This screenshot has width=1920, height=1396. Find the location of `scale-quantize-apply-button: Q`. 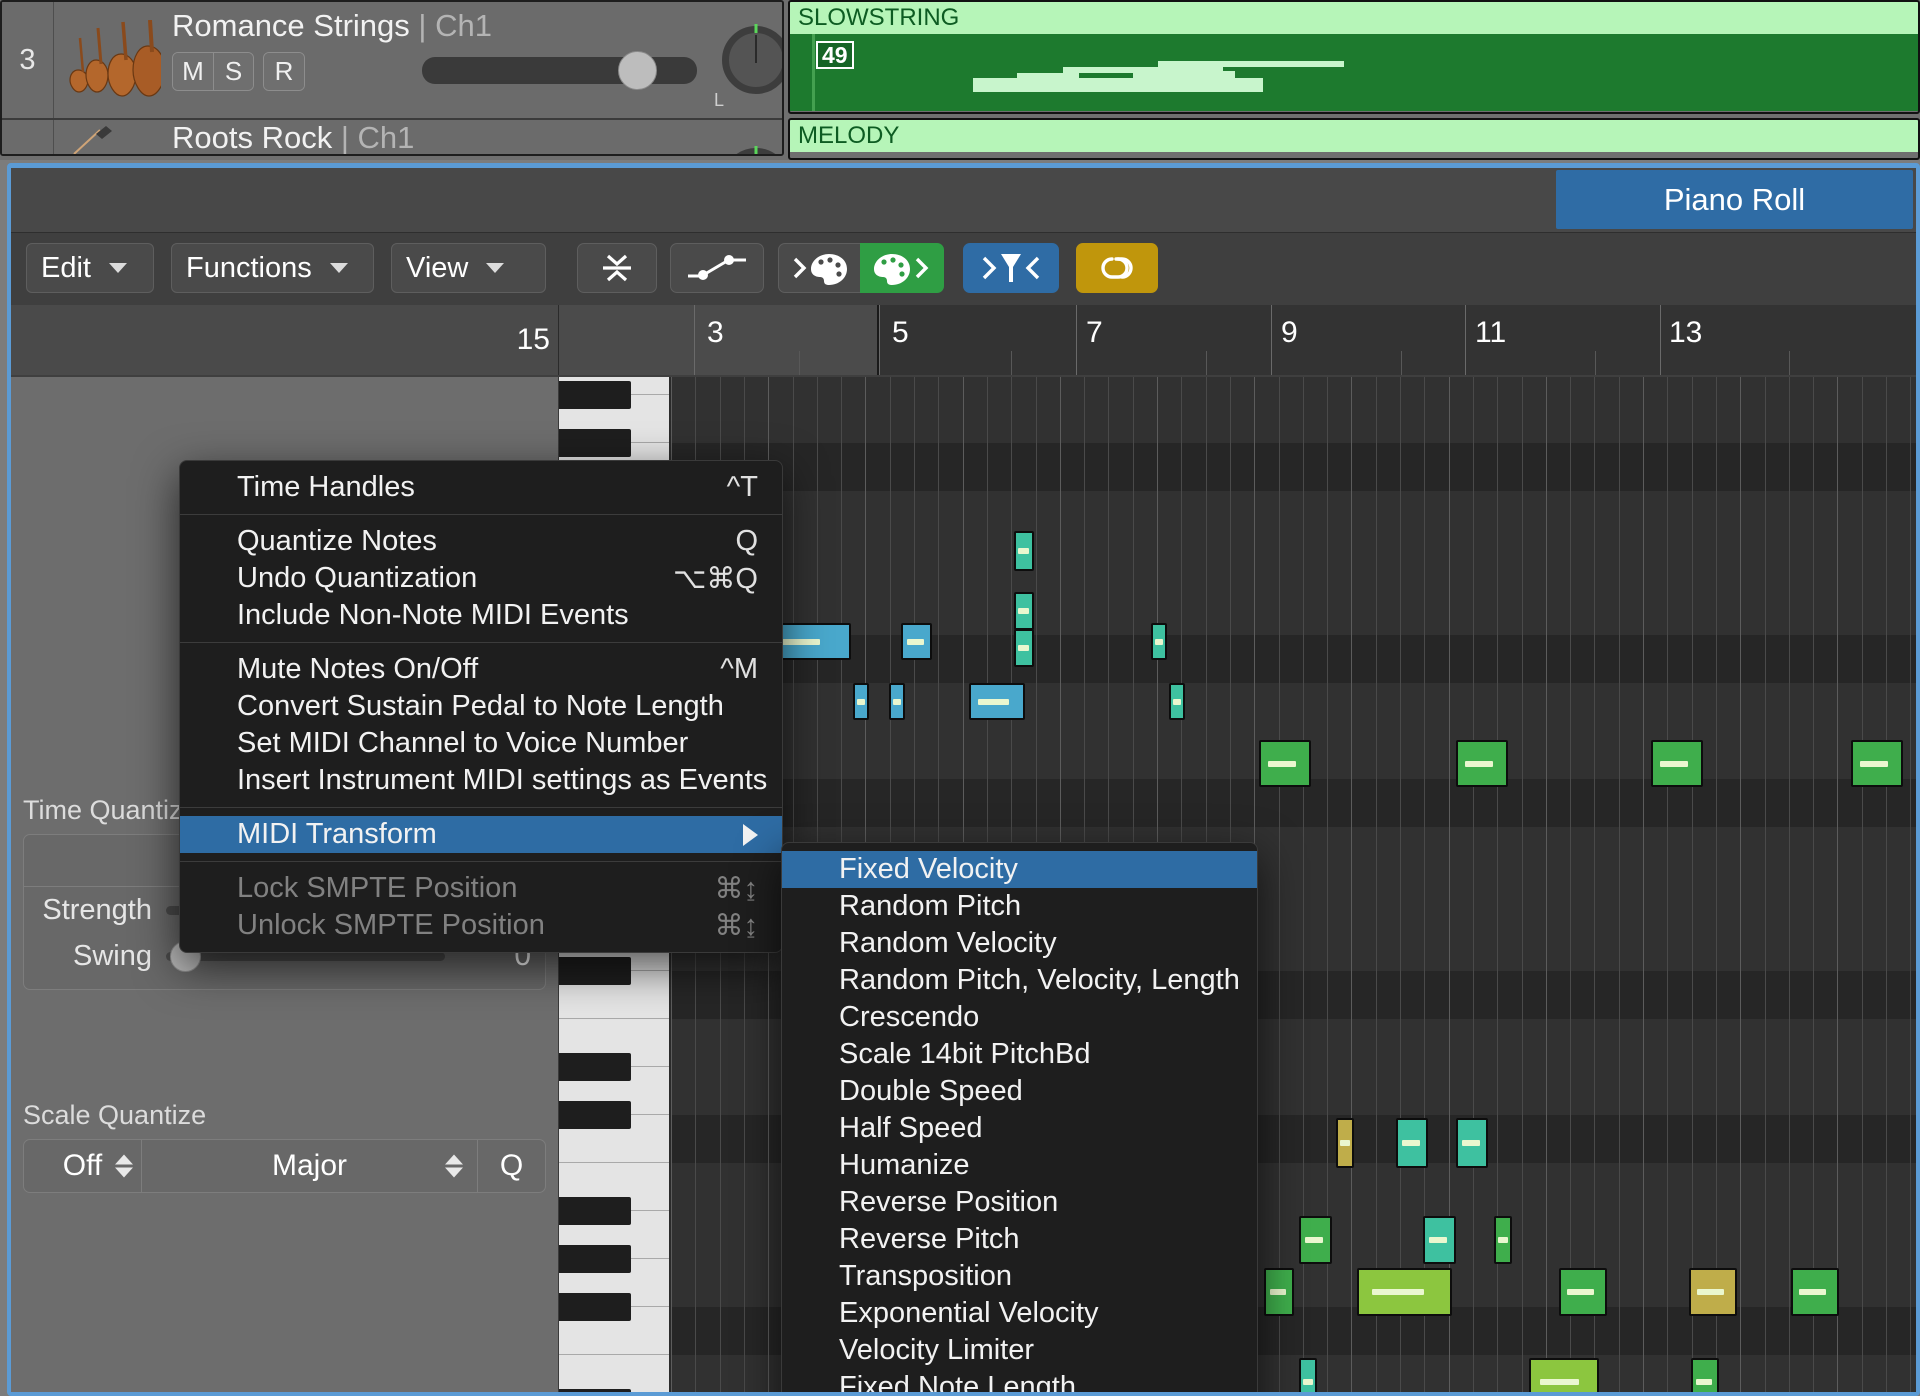

scale-quantize-apply-button: Q is located at coordinates (511, 1166).